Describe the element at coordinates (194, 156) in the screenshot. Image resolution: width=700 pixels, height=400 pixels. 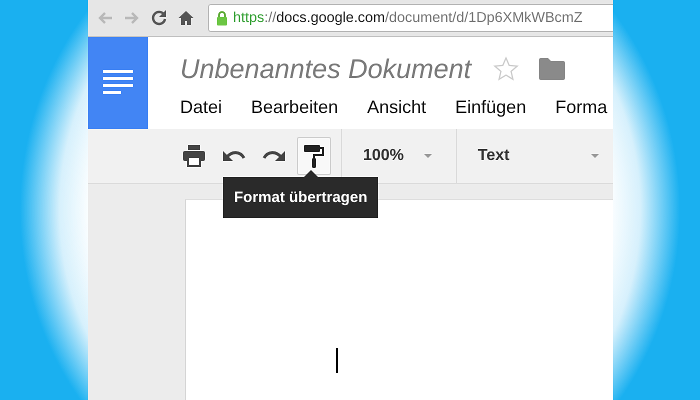
I see `print-icon` at that location.